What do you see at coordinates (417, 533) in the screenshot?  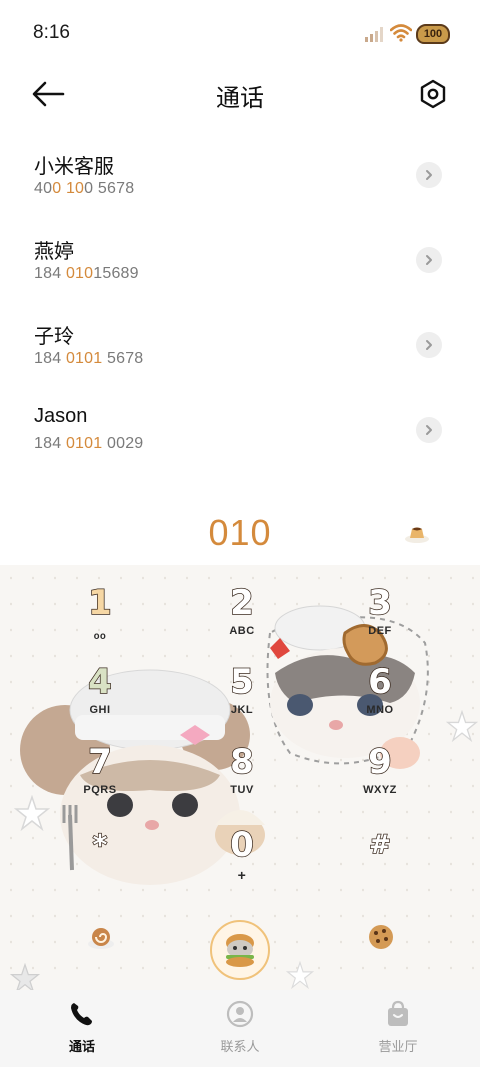 I see `pudding-icon` at bounding box center [417, 533].